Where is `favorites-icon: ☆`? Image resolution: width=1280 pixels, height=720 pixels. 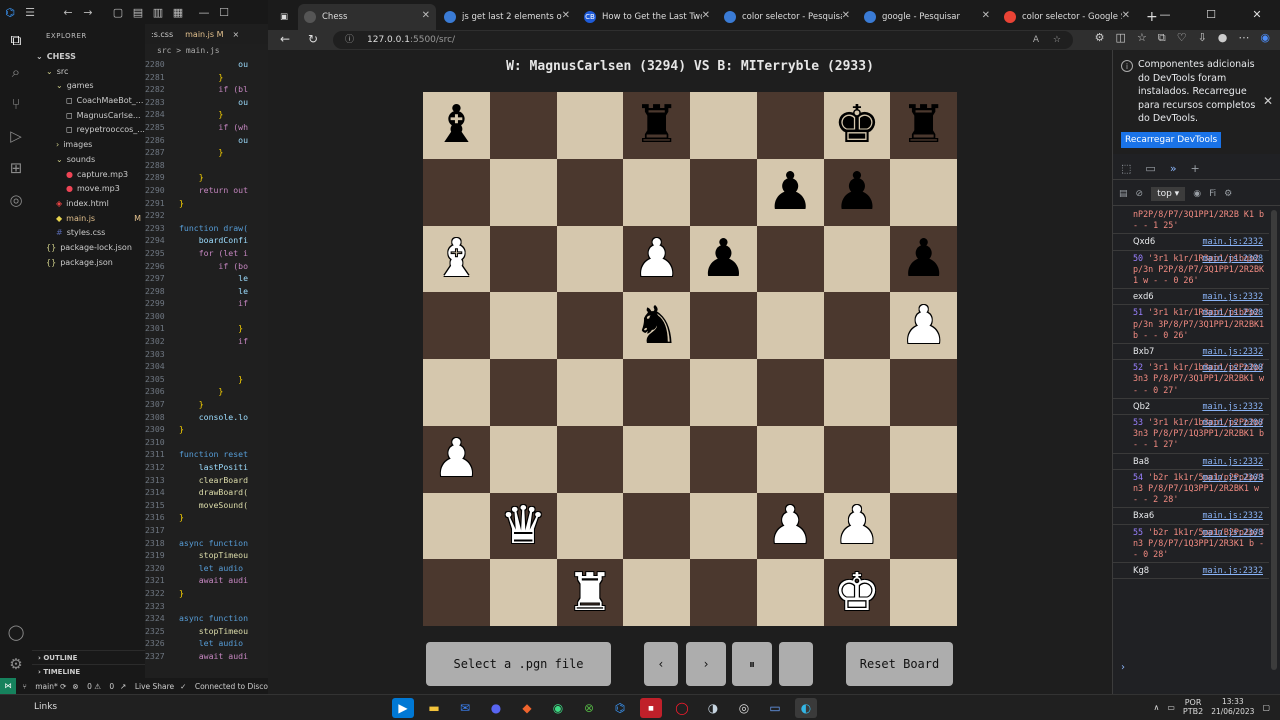
favorites-icon: ☆ is located at coordinates (1142, 38).